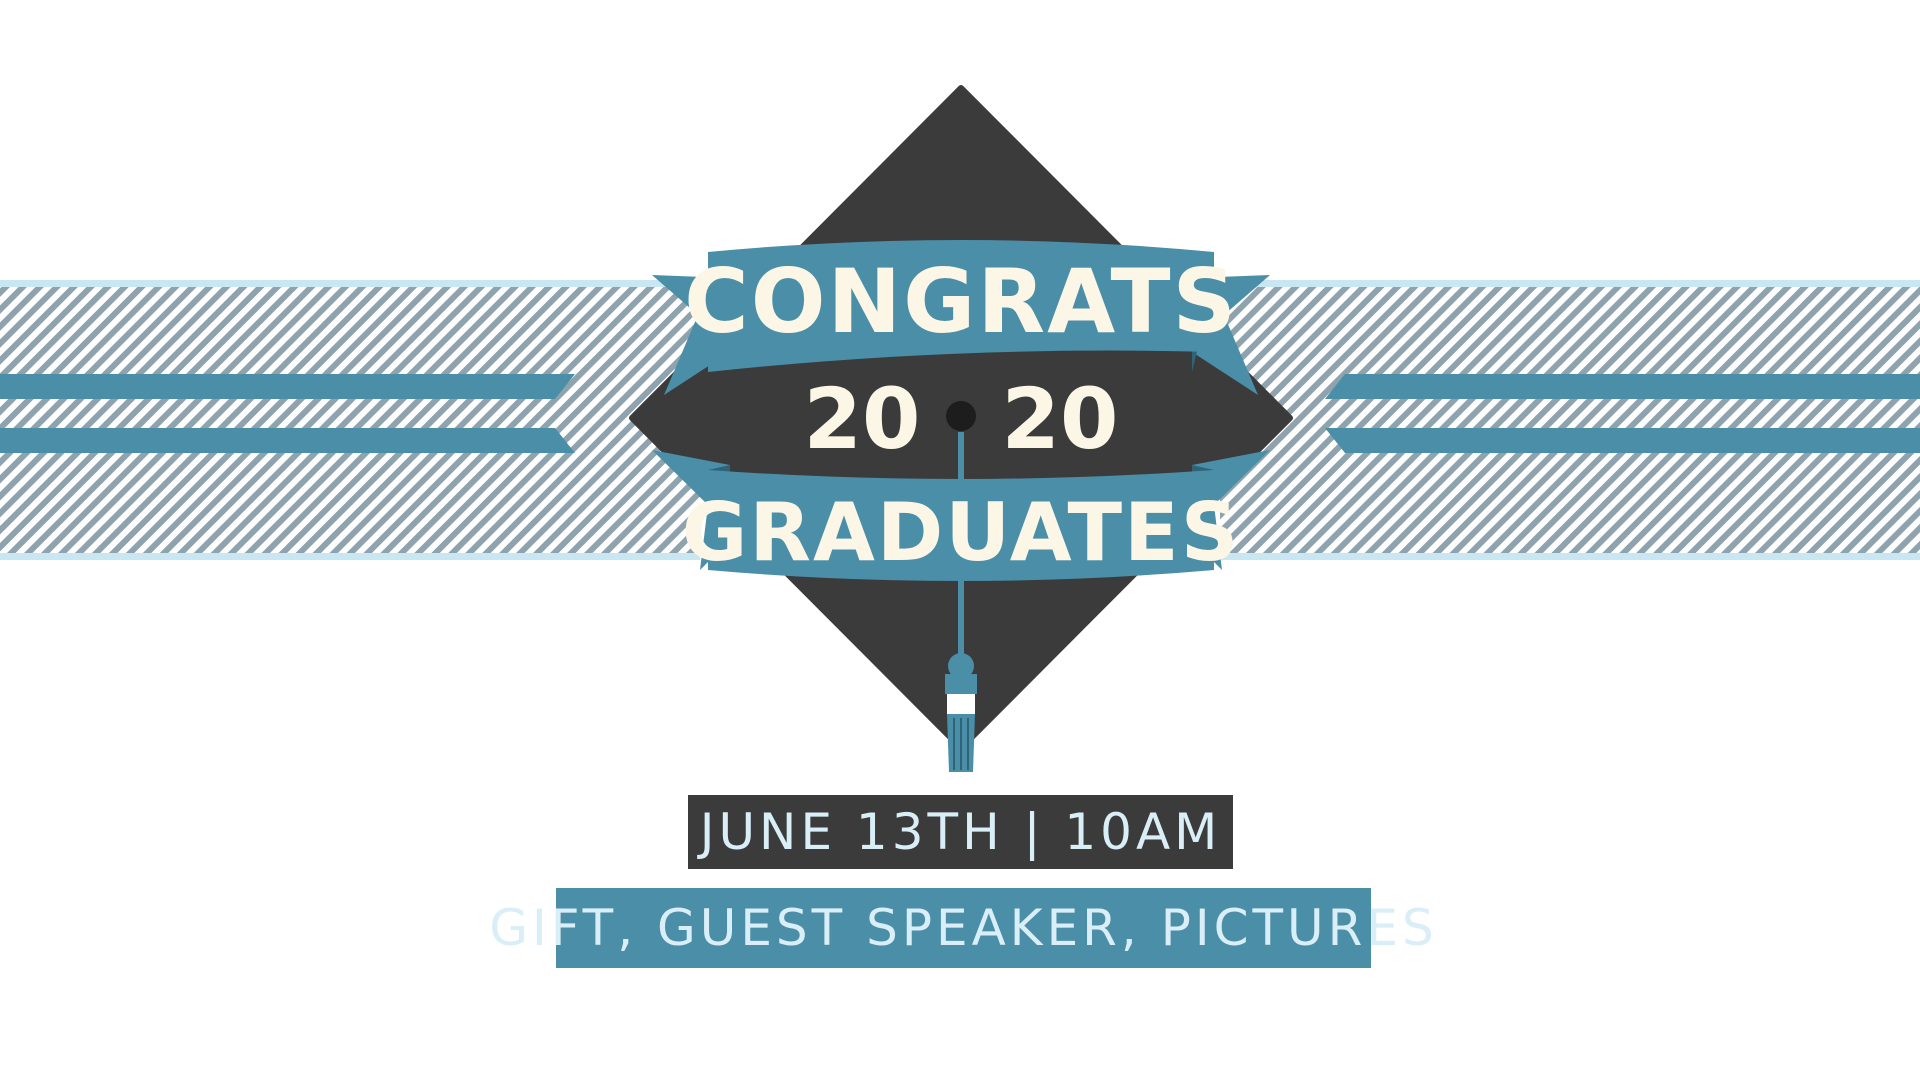  Describe the element at coordinates (287, 440) in the screenshot. I see `left-stripe-lower` at that location.